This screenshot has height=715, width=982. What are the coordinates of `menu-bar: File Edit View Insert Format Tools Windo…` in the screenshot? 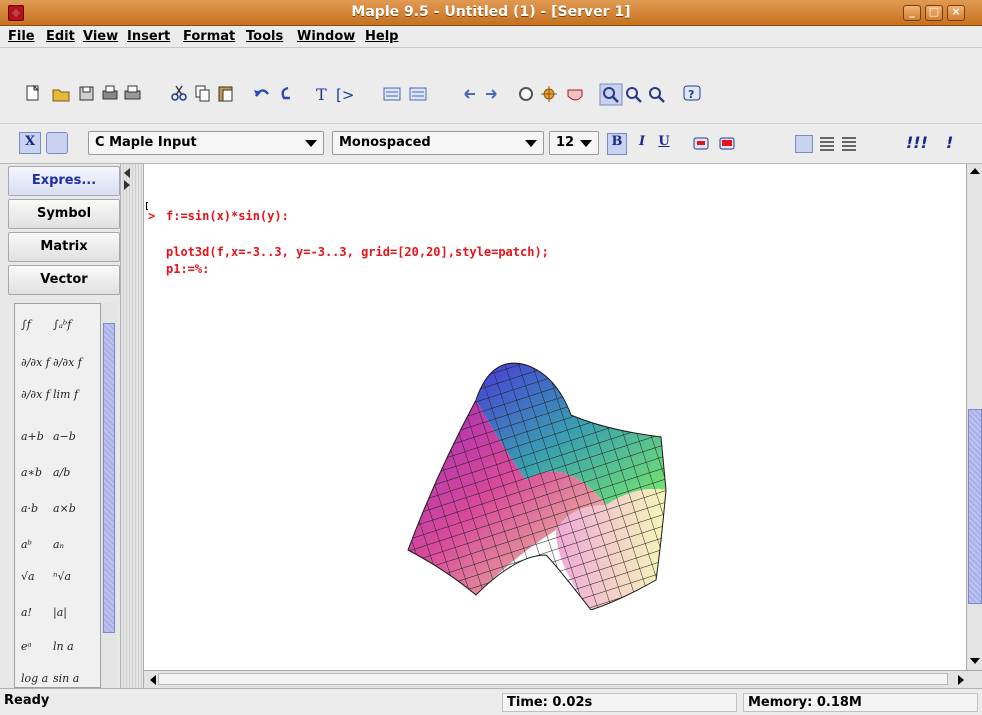 It's located at (491, 37).